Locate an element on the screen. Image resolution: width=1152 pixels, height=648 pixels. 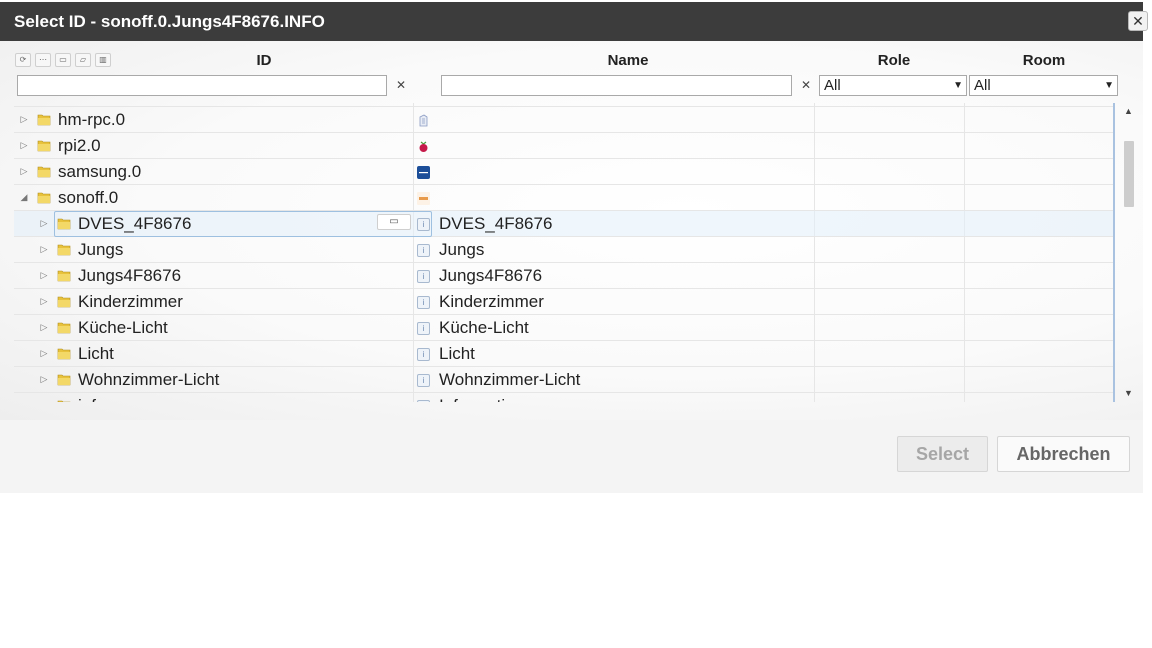
tree-row-id-label: Küche-Licht is located at coordinates (123, 327).